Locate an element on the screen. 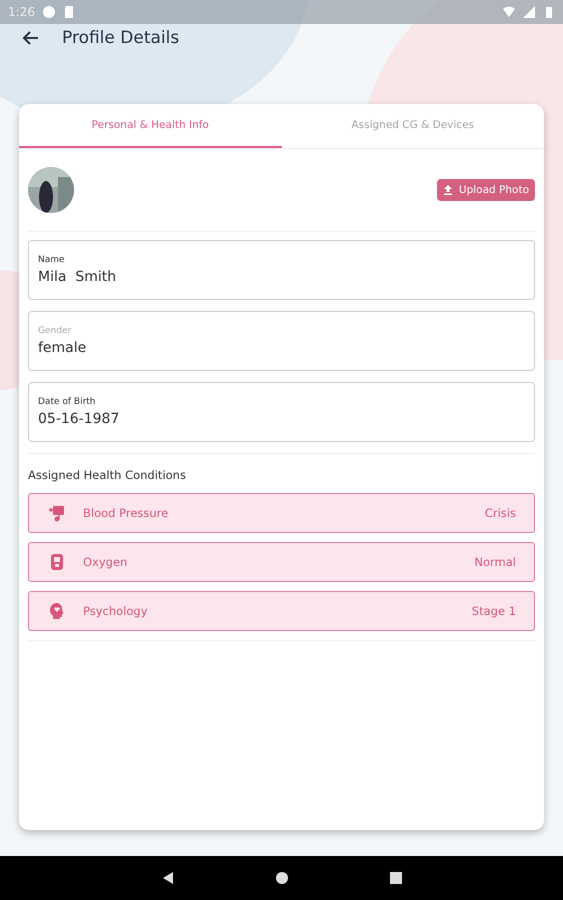 This screenshot has height=900, width=563. wifi-icon is located at coordinates (509, 12).